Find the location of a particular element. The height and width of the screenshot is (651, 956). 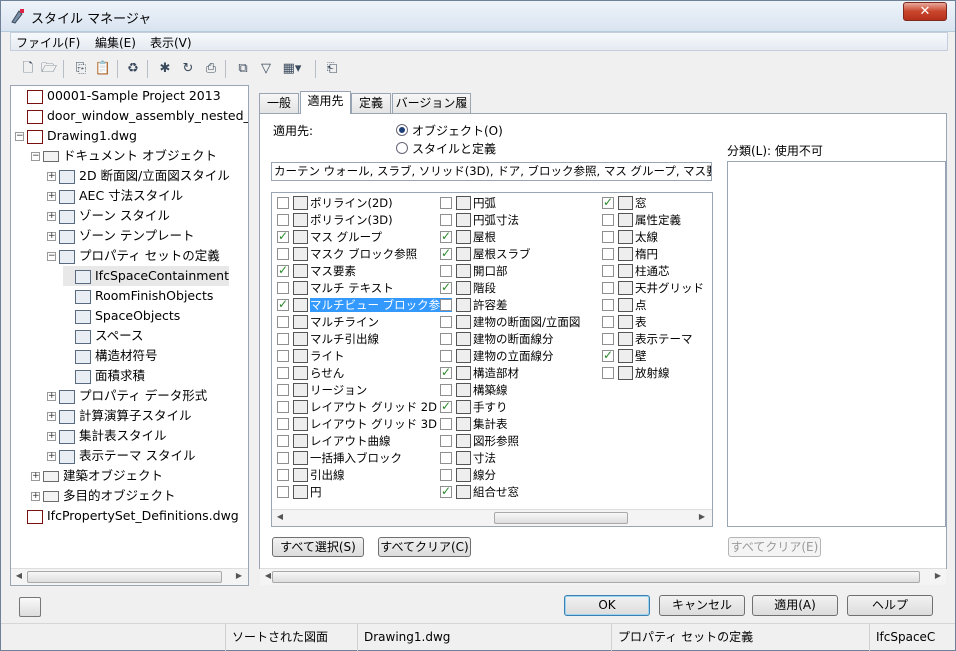

toggle-view-icon: ⧉ is located at coordinates (243, 69).